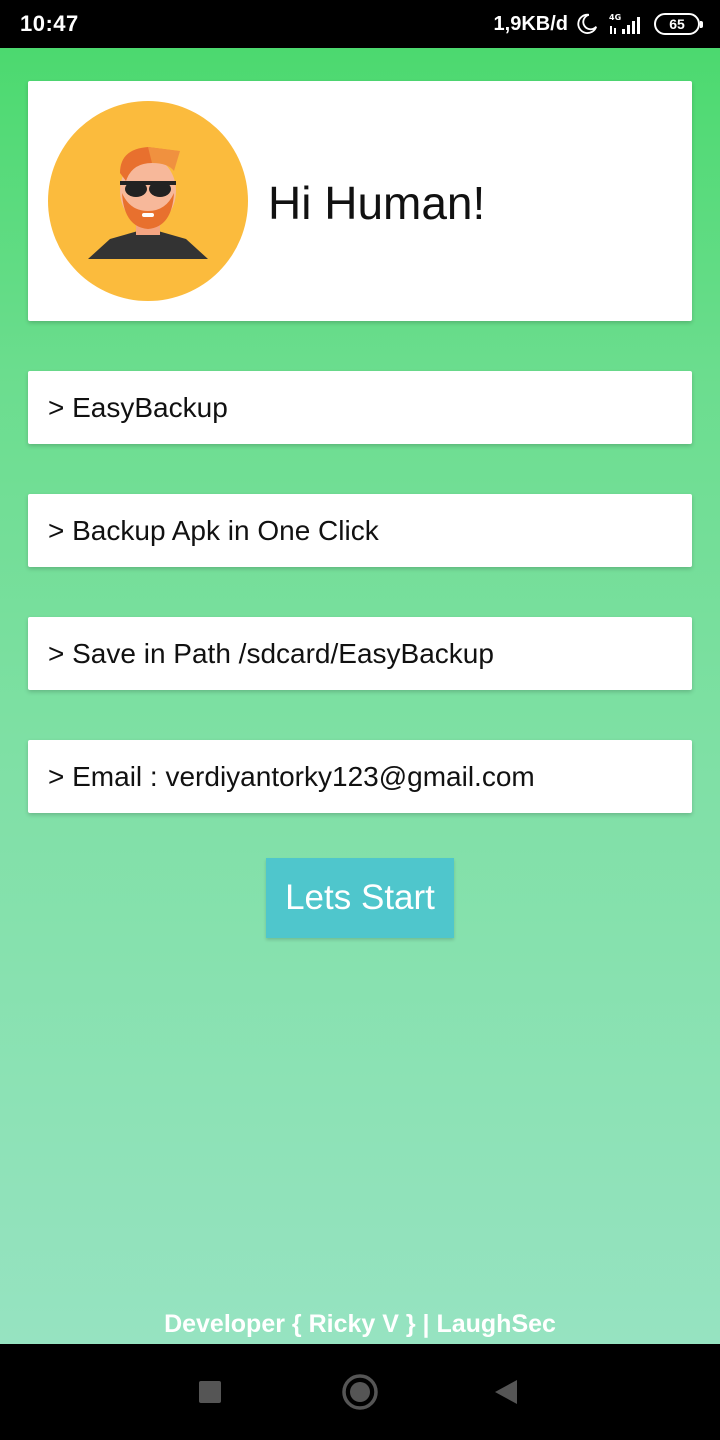  Describe the element at coordinates (360, 898) in the screenshot. I see `lets-start-button: Lets Start` at that location.